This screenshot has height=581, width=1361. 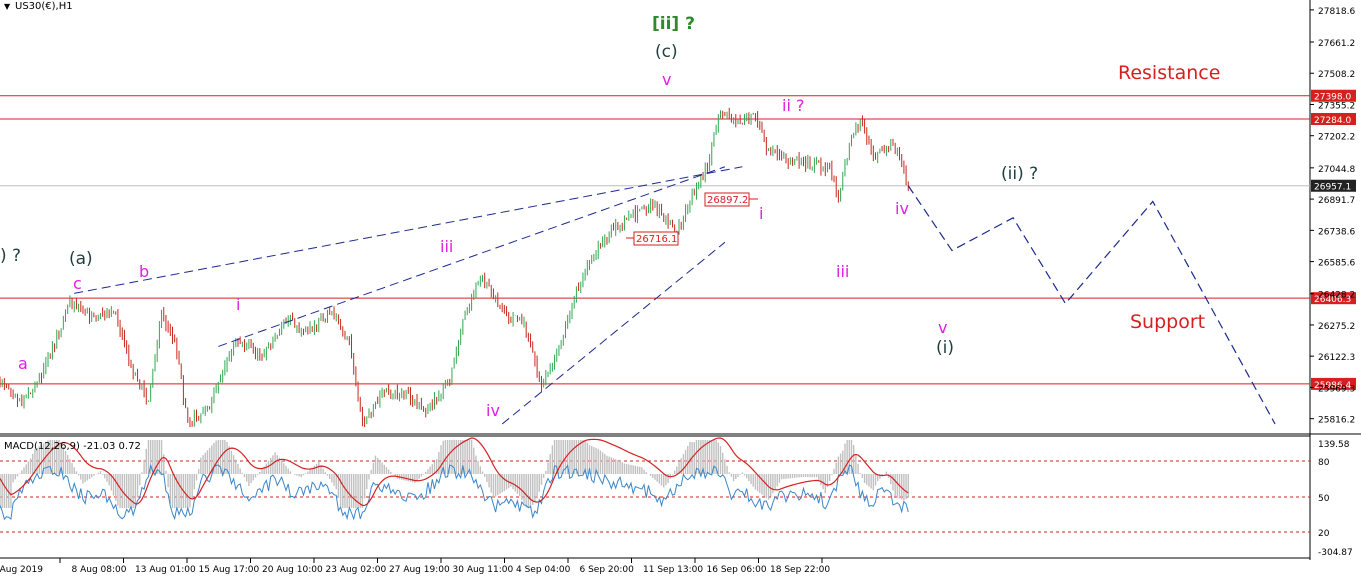 I want to click on y-tick-label-7: 26738.6, so click(x=1336, y=232).